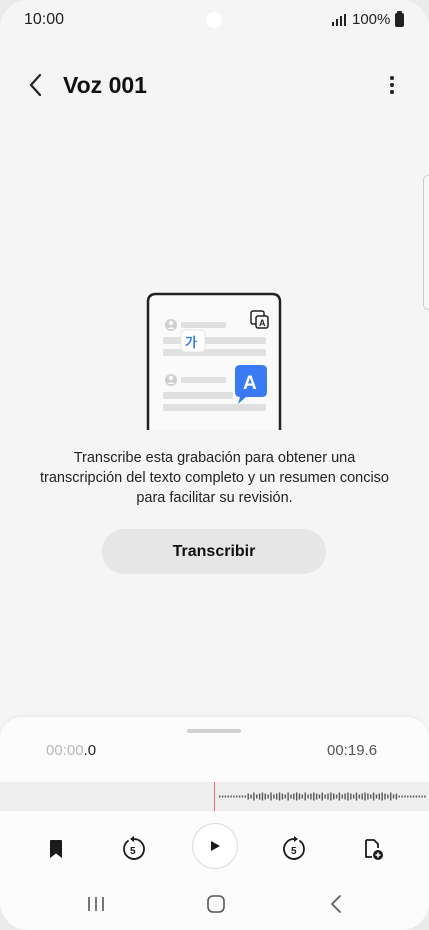  Describe the element at coordinates (193, 341) in the screenshot. I see `korean-bubble-icon: 가` at that location.